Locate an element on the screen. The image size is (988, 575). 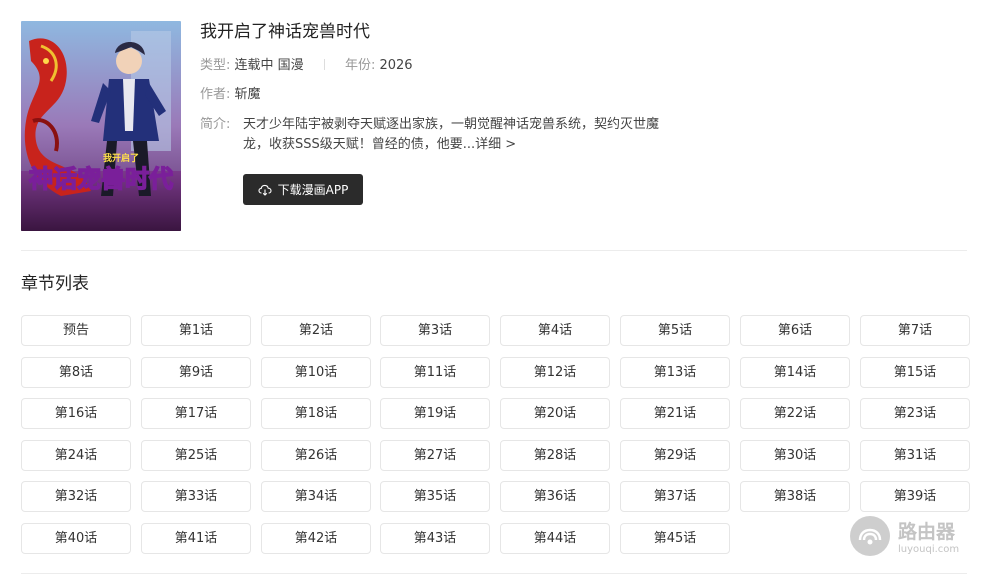
comic-cover: 神话宠兽时代 我开启了 is located at coordinates (101, 126).